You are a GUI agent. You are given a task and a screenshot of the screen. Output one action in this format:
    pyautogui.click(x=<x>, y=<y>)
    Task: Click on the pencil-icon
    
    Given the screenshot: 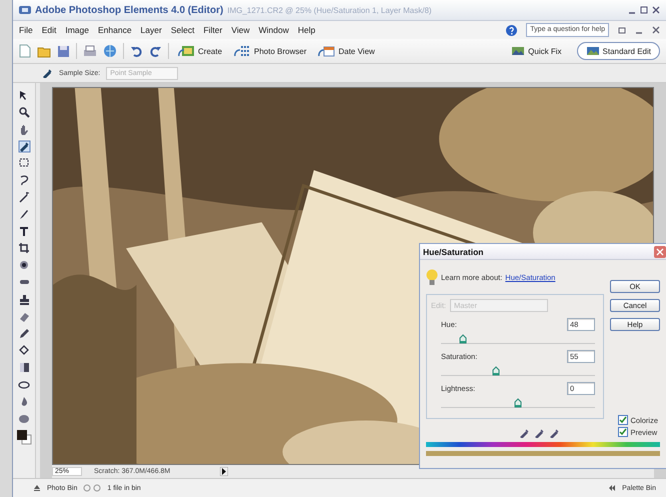 What is the action you would take?
    pyautogui.click(x=24, y=333)
    